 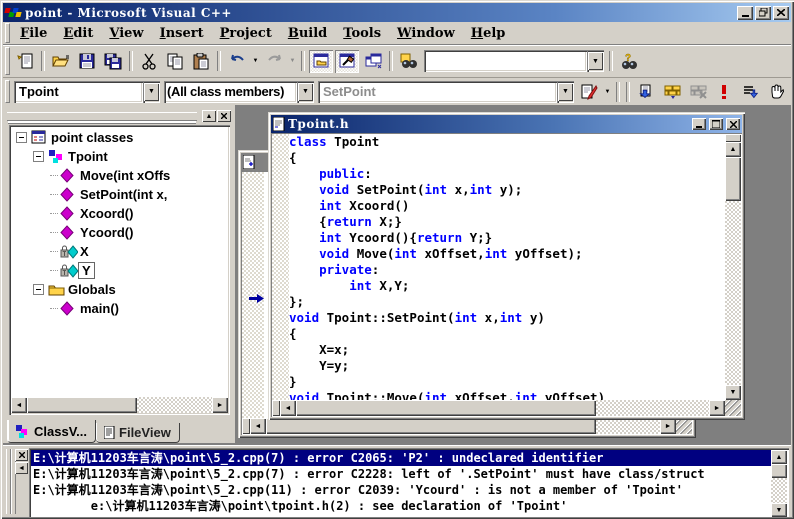 What do you see at coordinates (595, 61) in the screenshot?
I see `find-combobox-dropdown: ▼` at bounding box center [595, 61].